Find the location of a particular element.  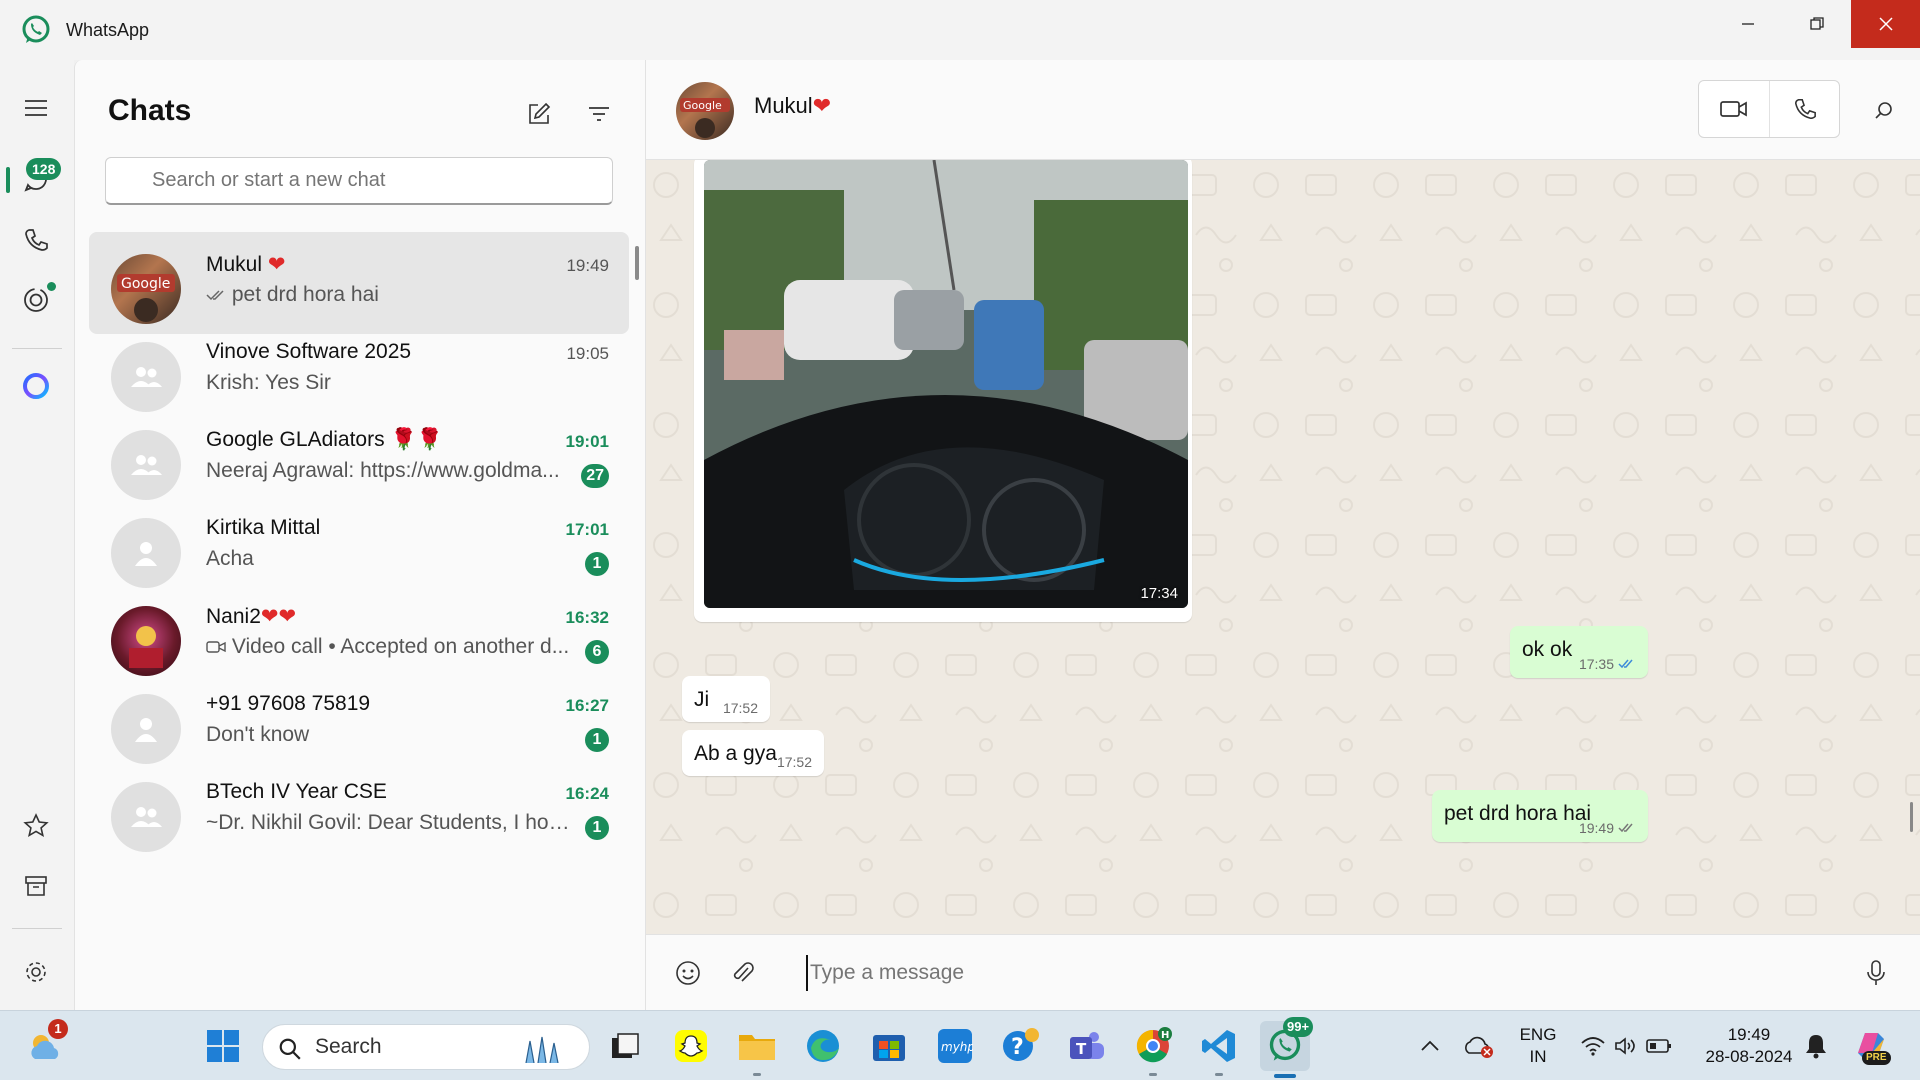

outgoing-message: ok ok 17:35 is located at coordinates (1579, 652).